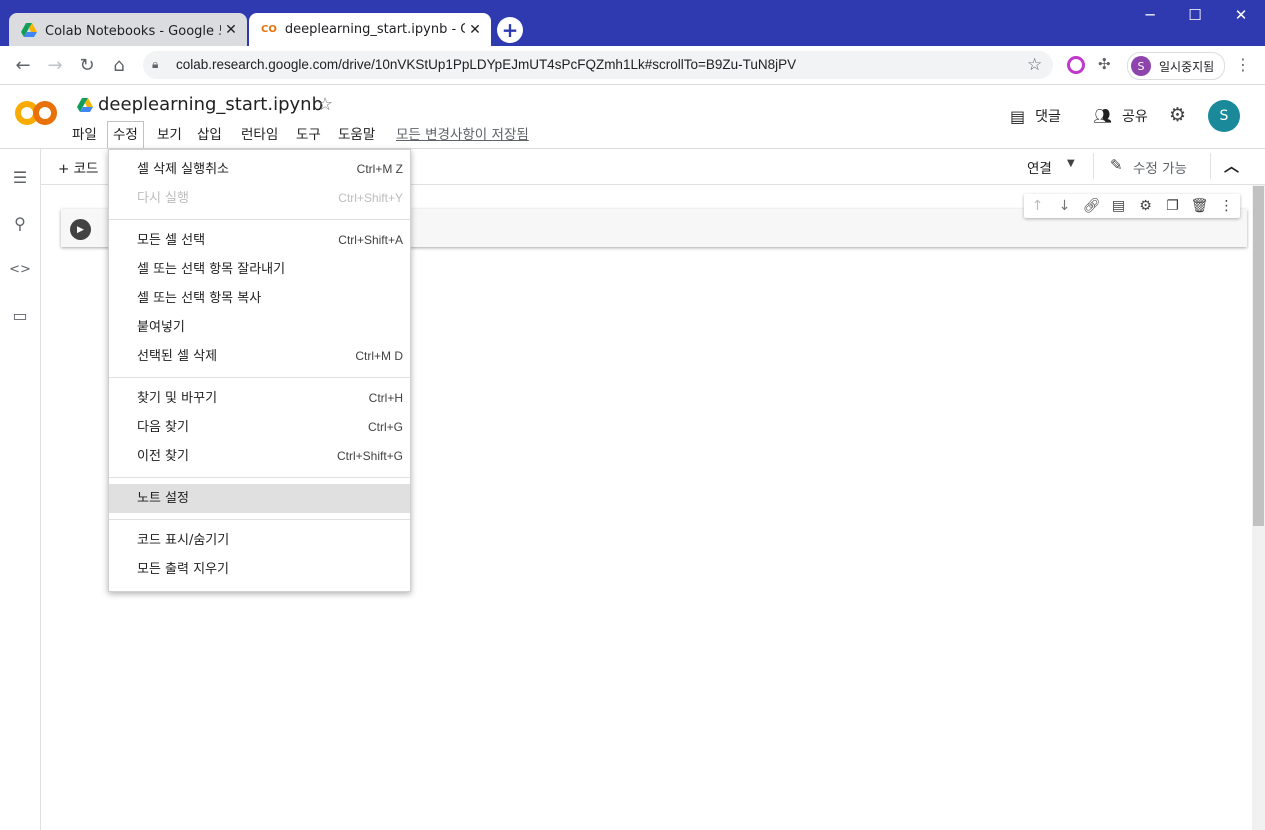 This screenshot has width=1265, height=830. I want to click on tab-label: deeplearning_start.ipynb - Colaboratory, so click(374, 29).